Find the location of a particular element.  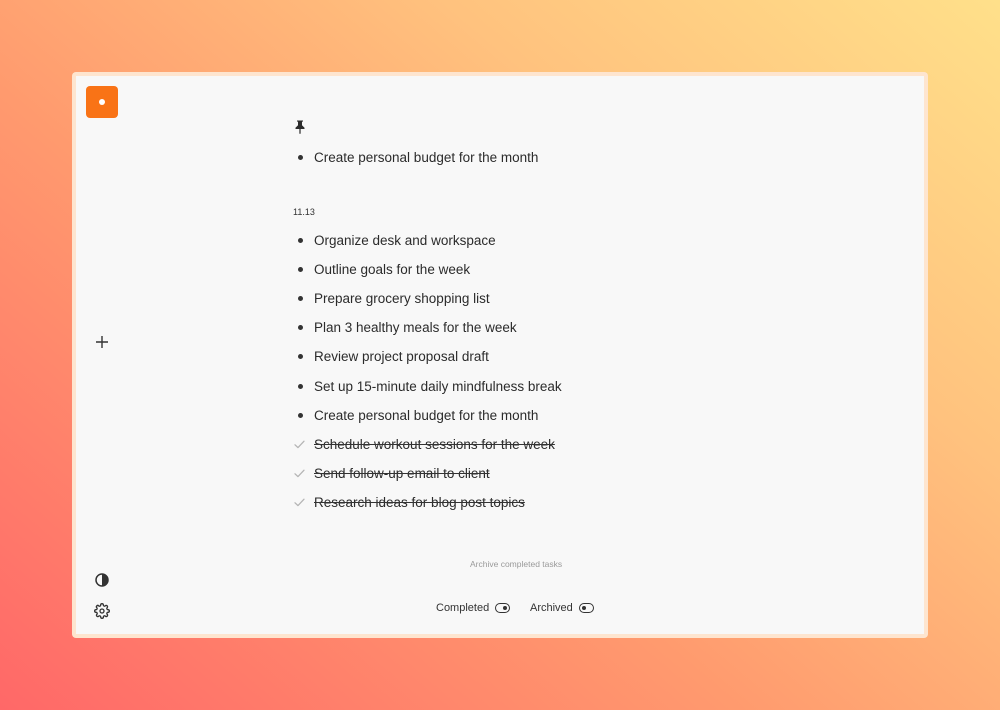

archived-toggle-label: Archived is located at coordinates (551, 608).